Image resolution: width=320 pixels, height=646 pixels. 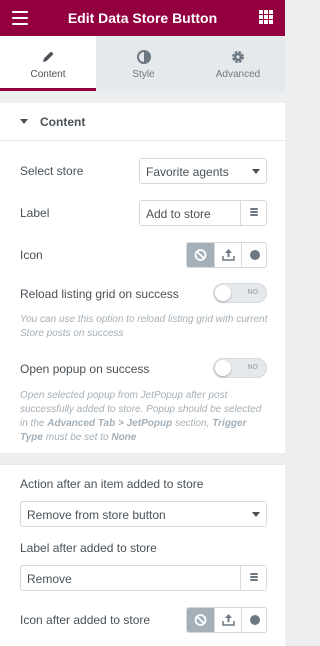 I want to click on label-after-input: Remove, so click(x=143, y=578).